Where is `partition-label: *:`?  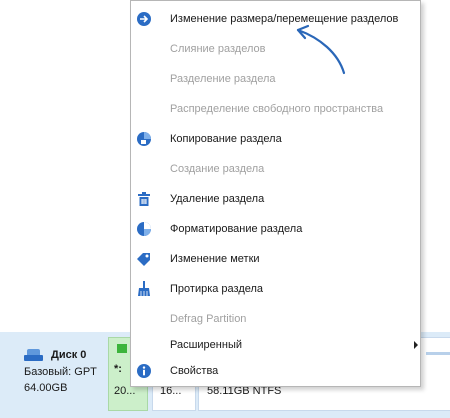 partition-label: *: is located at coordinates (118, 369).